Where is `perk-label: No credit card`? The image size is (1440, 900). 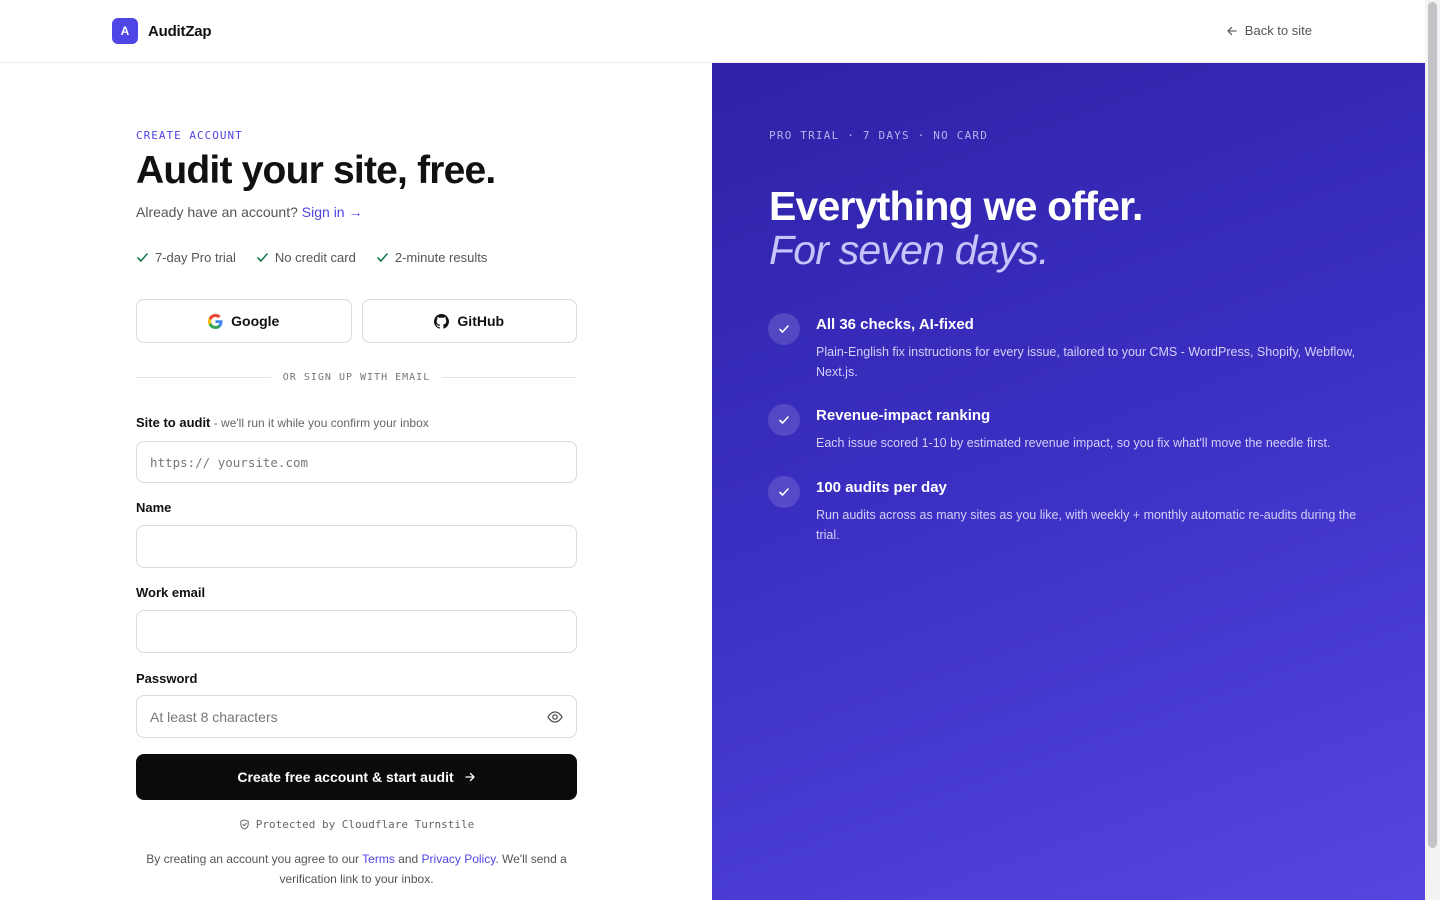 perk-label: No credit card is located at coordinates (315, 257).